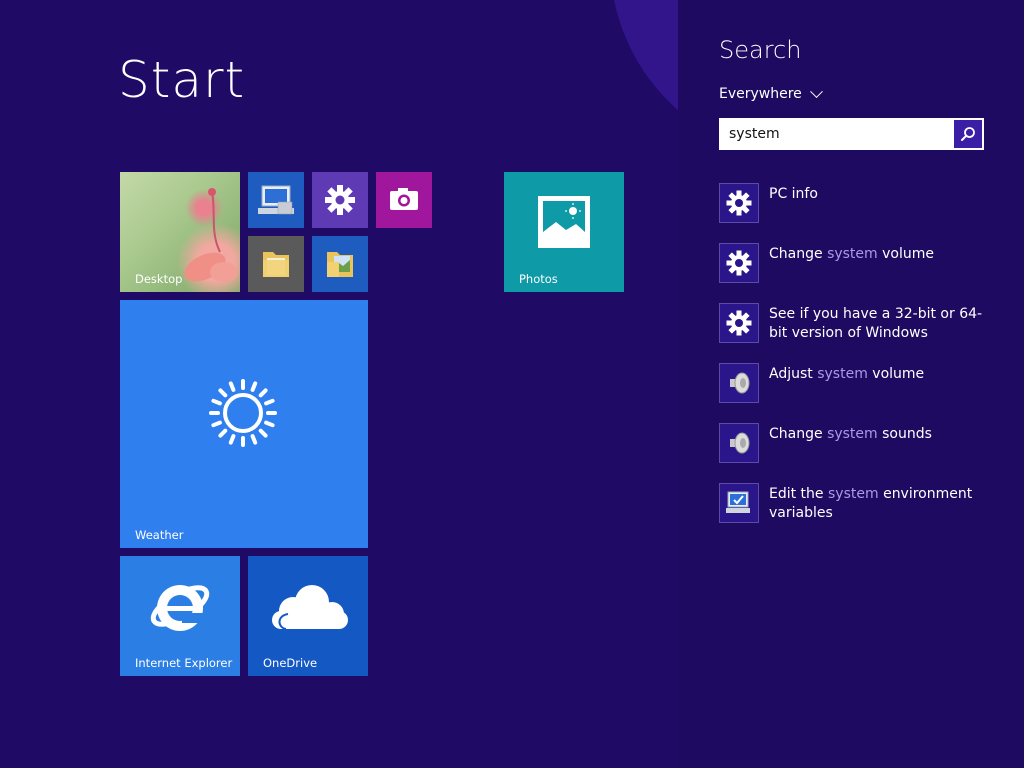  Describe the element at coordinates (739, 503) in the screenshot. I see `computer-settings-icon` at that location.